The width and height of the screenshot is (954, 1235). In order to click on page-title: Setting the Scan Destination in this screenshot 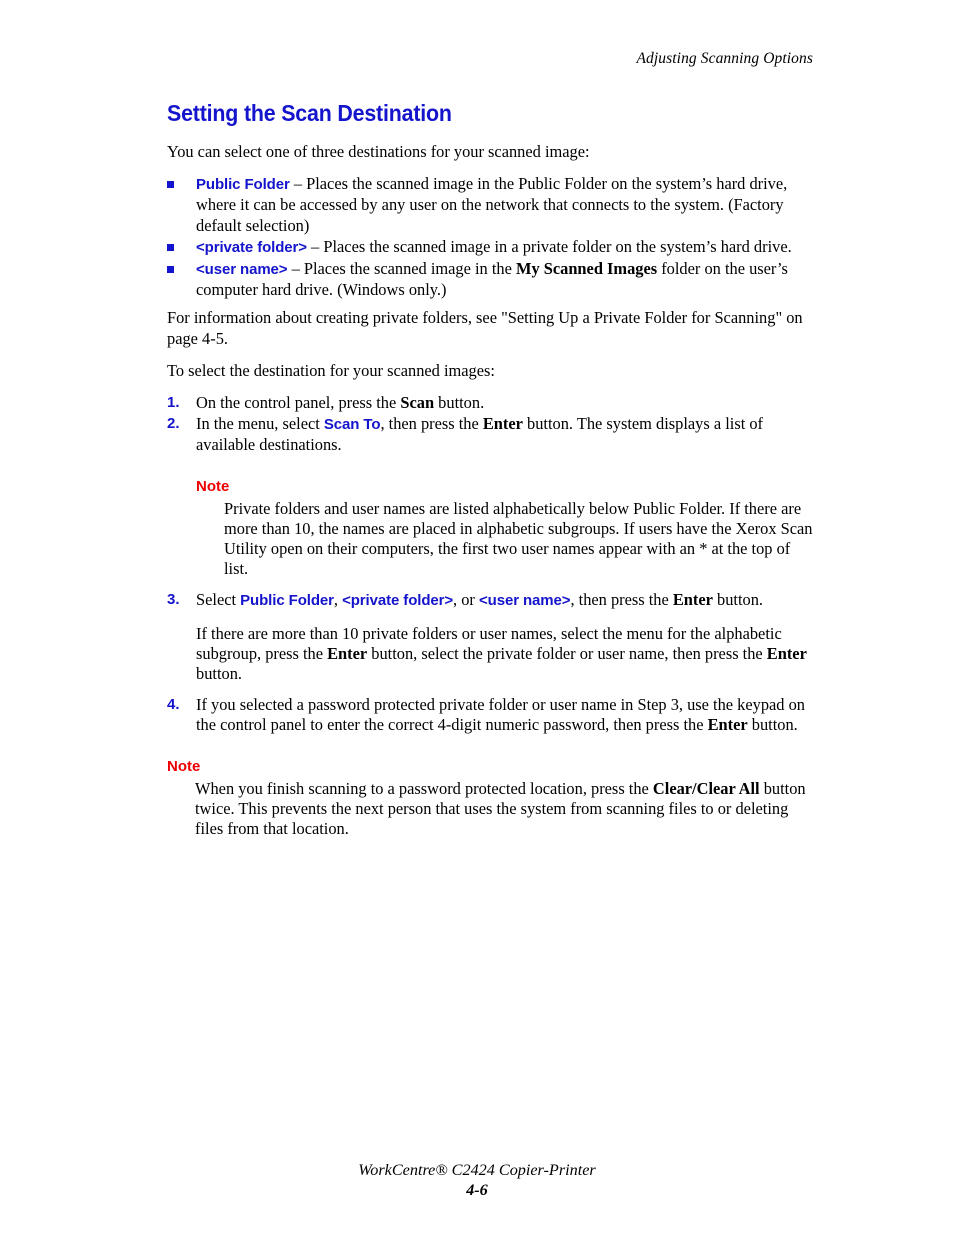, I will do `click(309, 113)`.